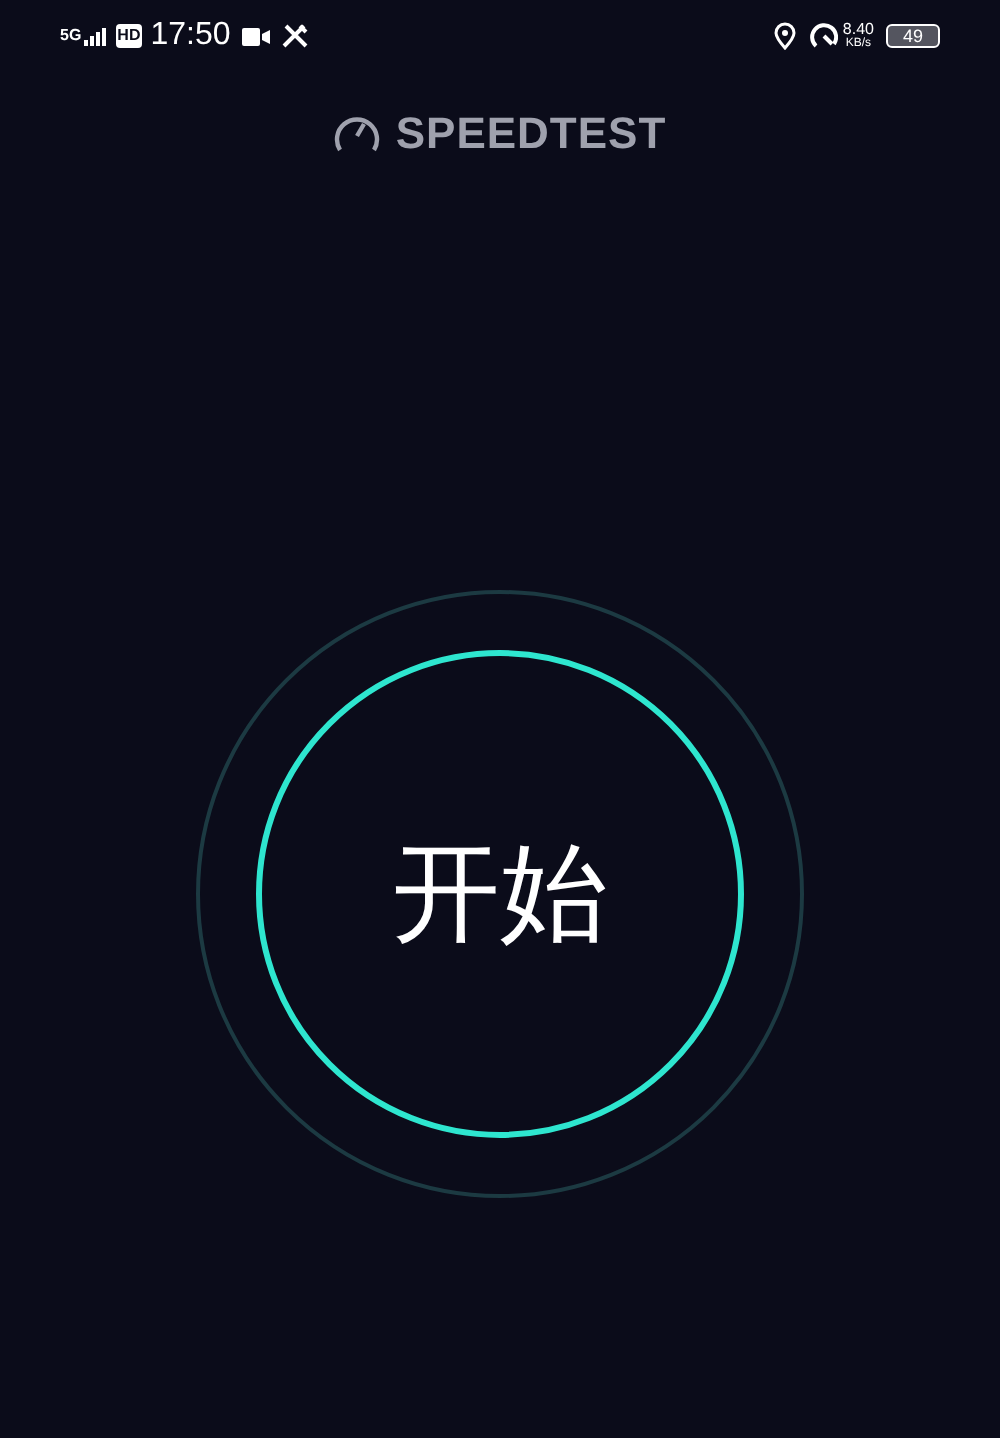  I want to click on network-speed: 8.40, so click(858, 30).